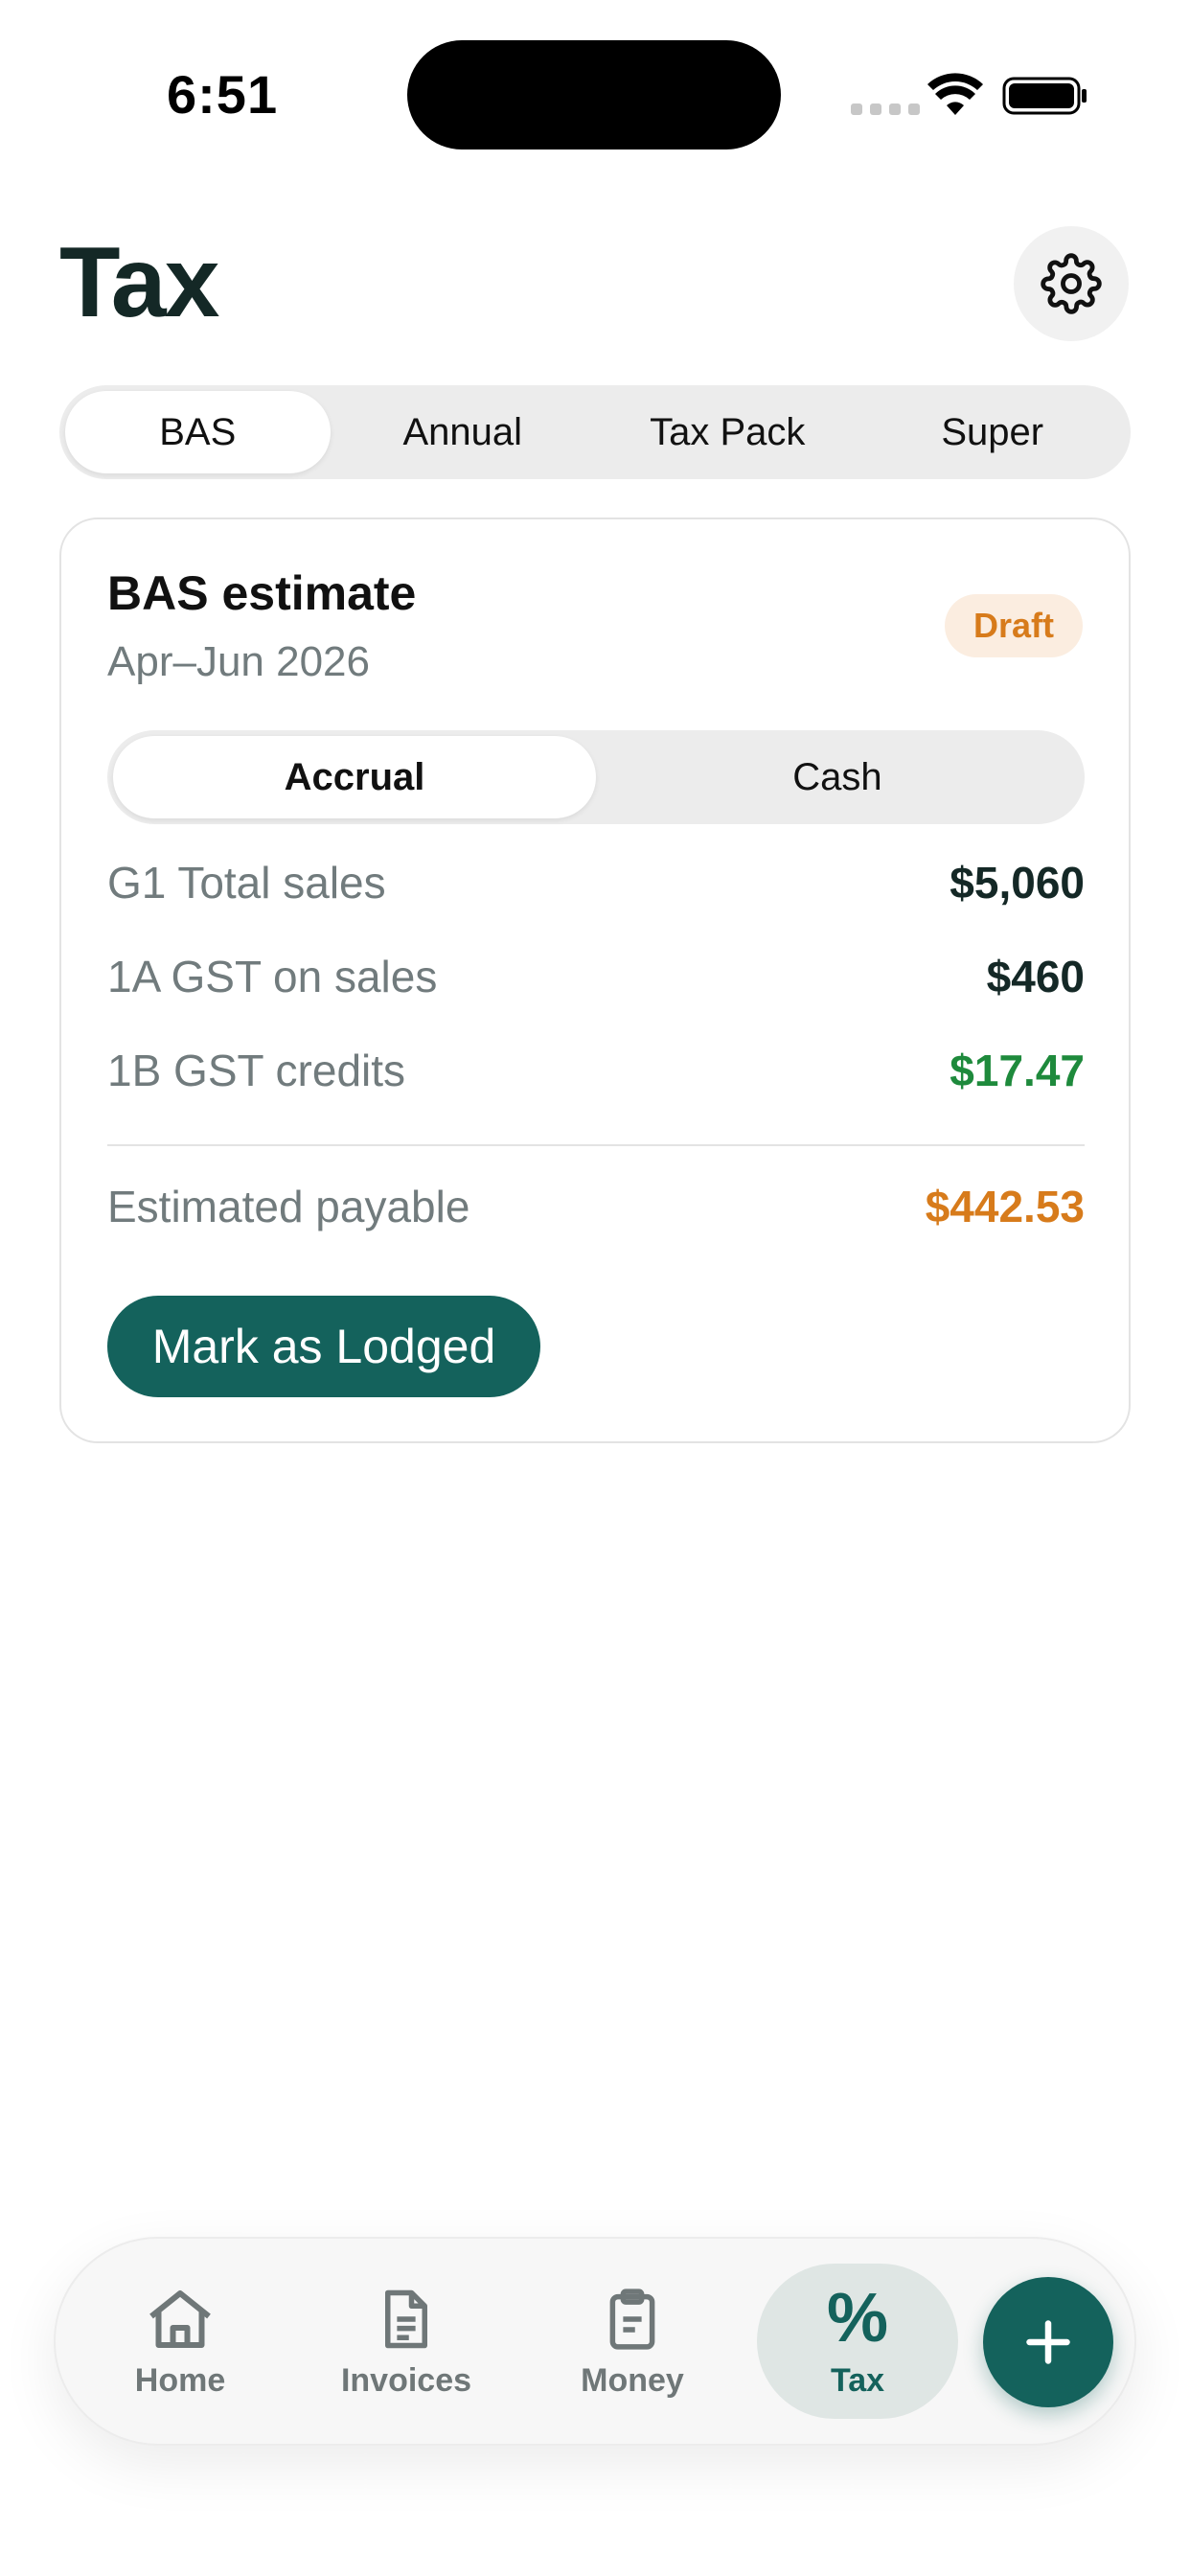  What do you see at coordinates (1017, 883) in the screenshot?
I see `row-value: $5,060` at bounding box center [1017, 883].